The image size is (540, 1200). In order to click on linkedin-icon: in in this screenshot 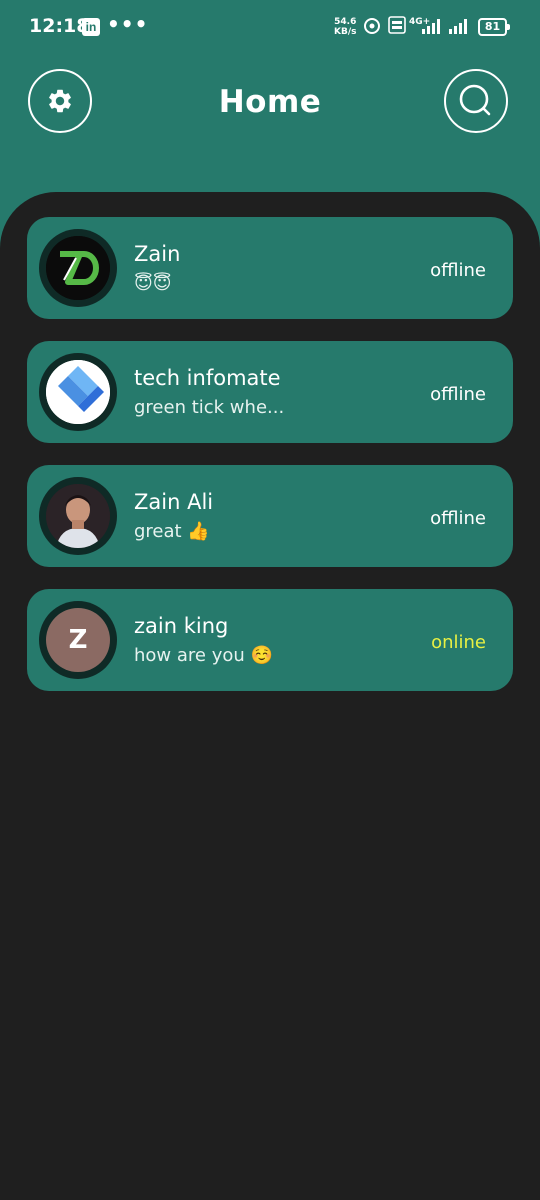, I will do `click(91, 27)`.